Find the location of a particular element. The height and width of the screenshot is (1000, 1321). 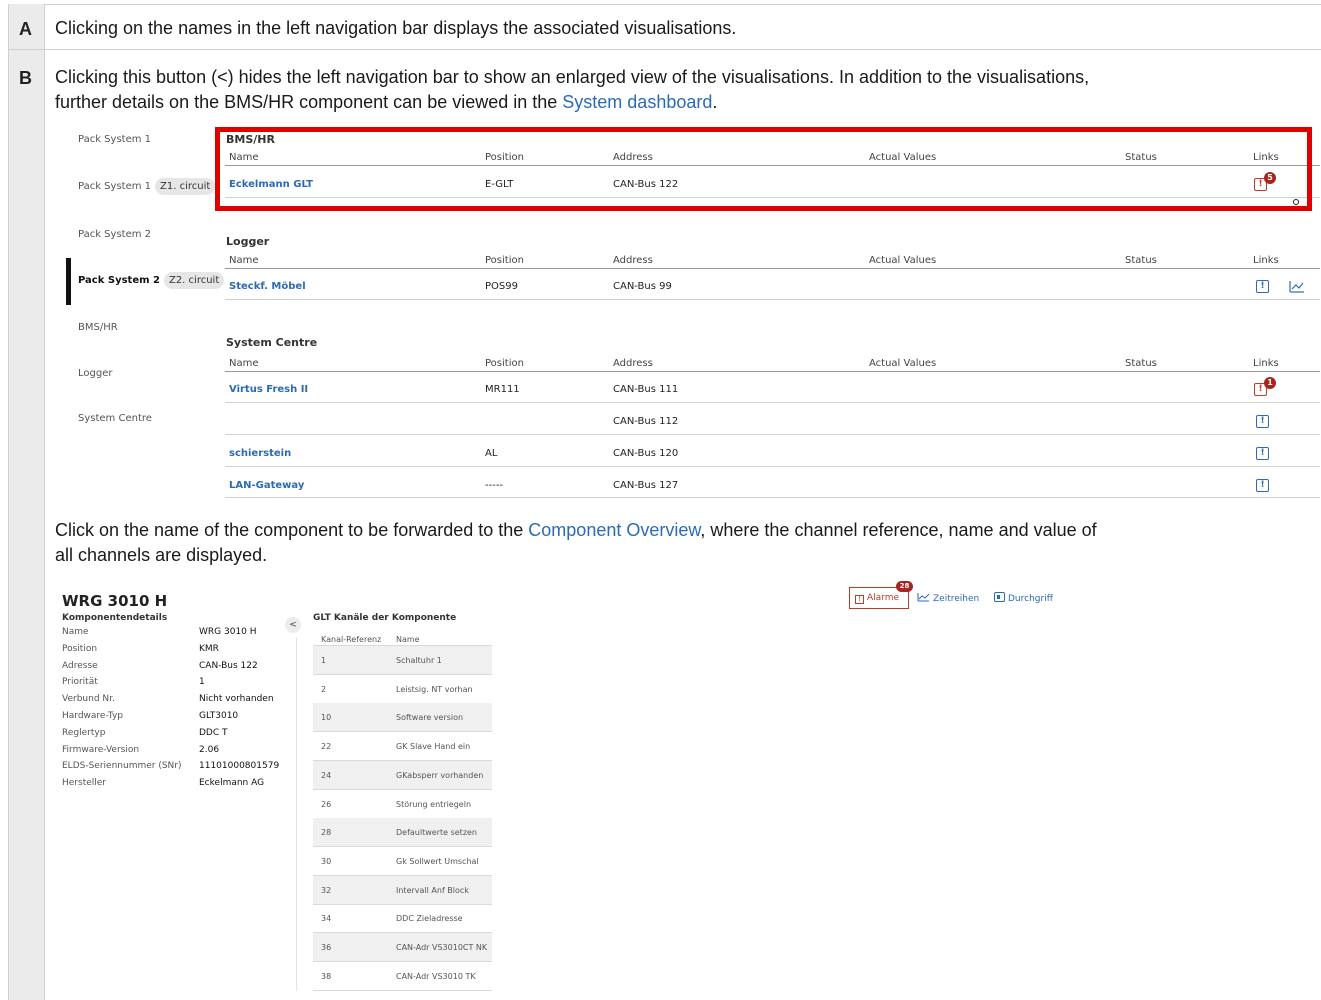

cell-position: MR111 is located at coordinates (502, 389).